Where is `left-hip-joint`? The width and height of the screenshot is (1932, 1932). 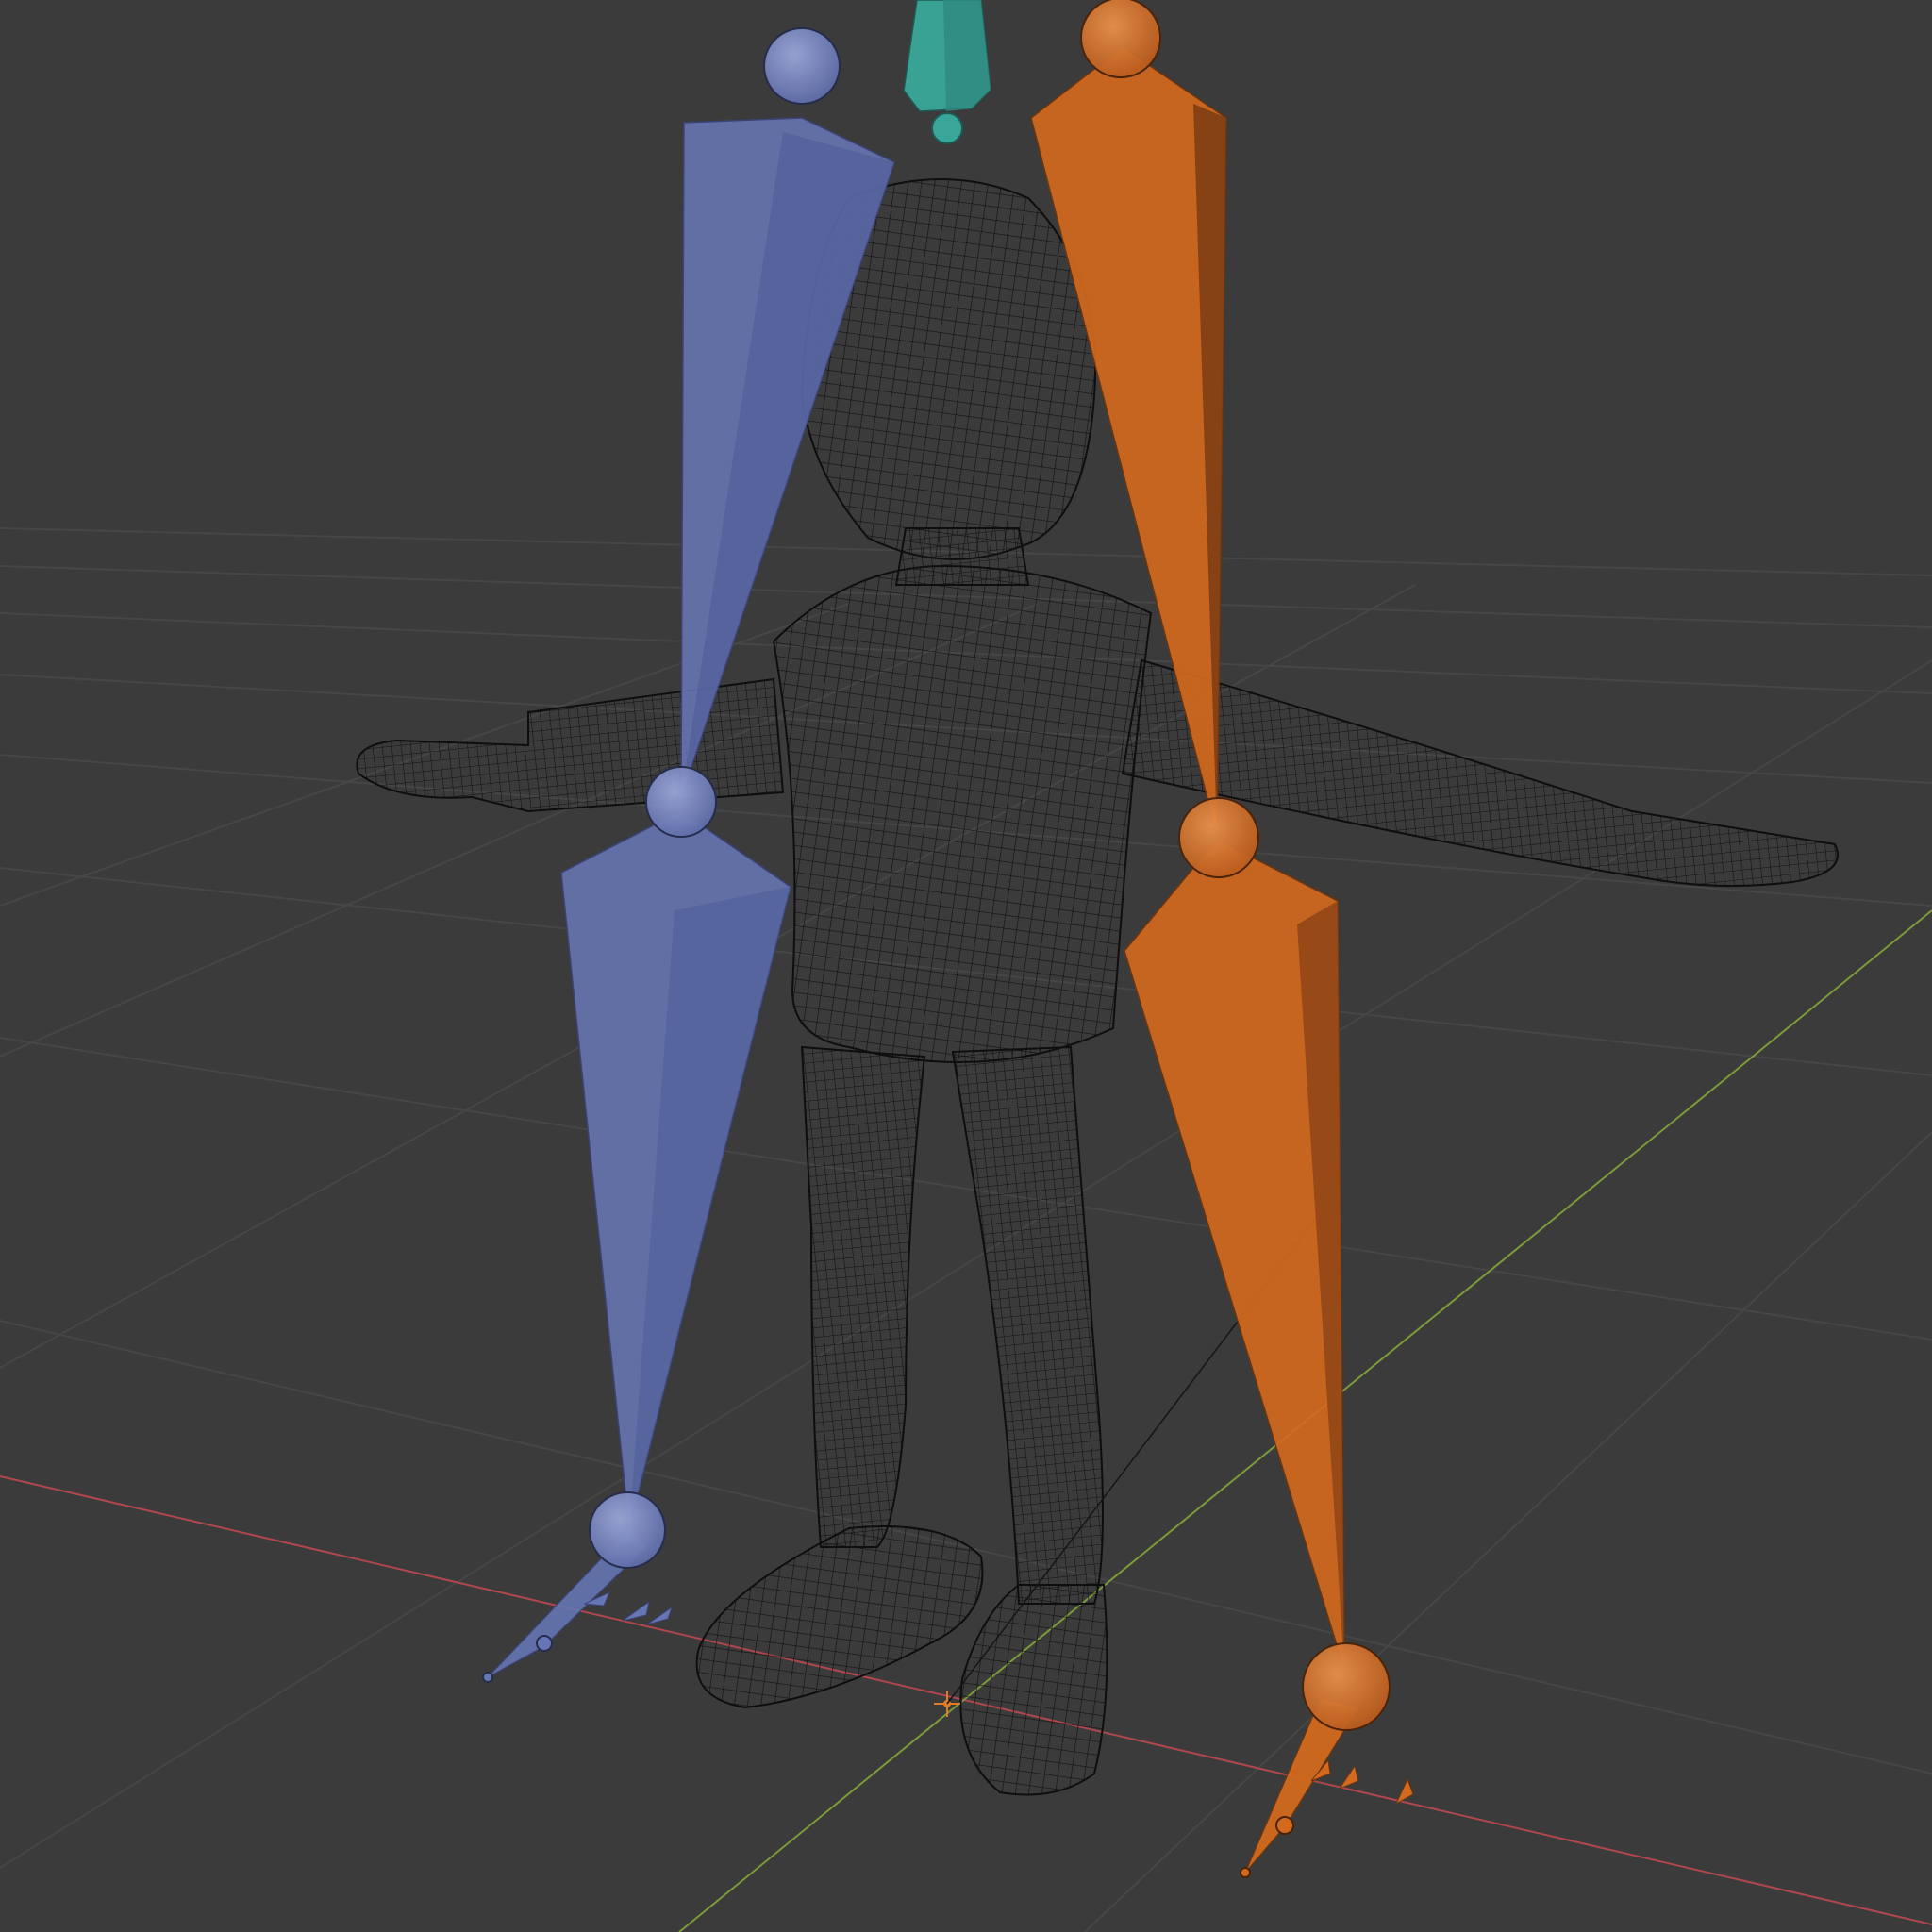 left-hip-joint is located at coordinates (802, 66).